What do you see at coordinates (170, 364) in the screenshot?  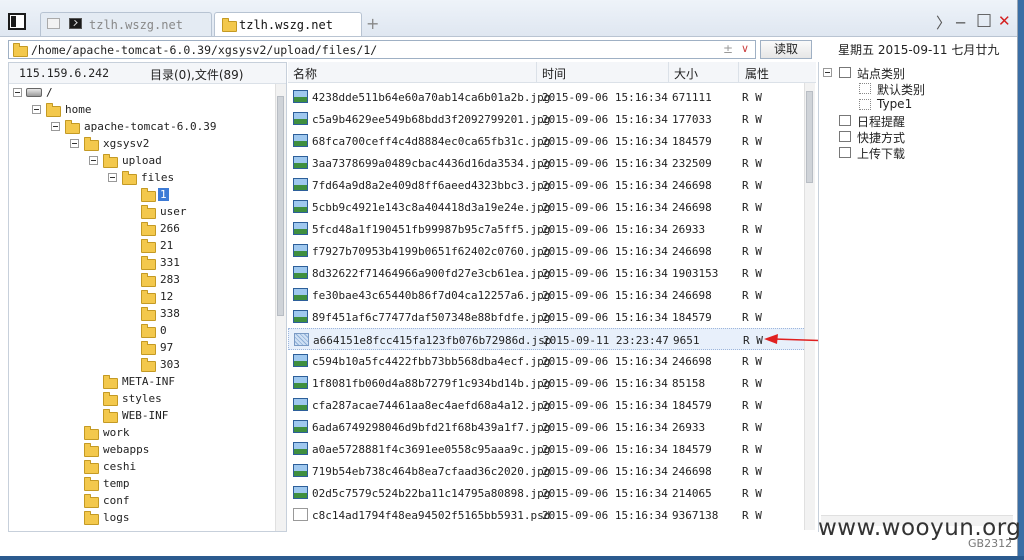 I see `tree-node-label: 303` at bounding box center [170, 364].